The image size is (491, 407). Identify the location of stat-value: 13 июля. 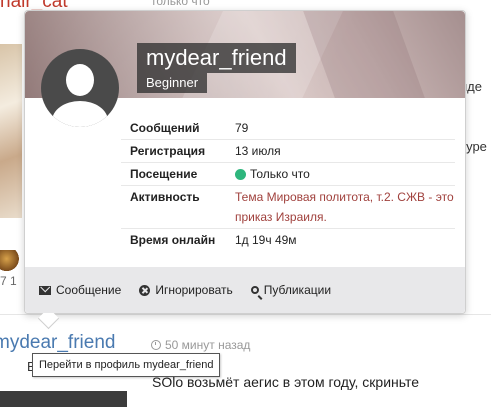
(258, 151).